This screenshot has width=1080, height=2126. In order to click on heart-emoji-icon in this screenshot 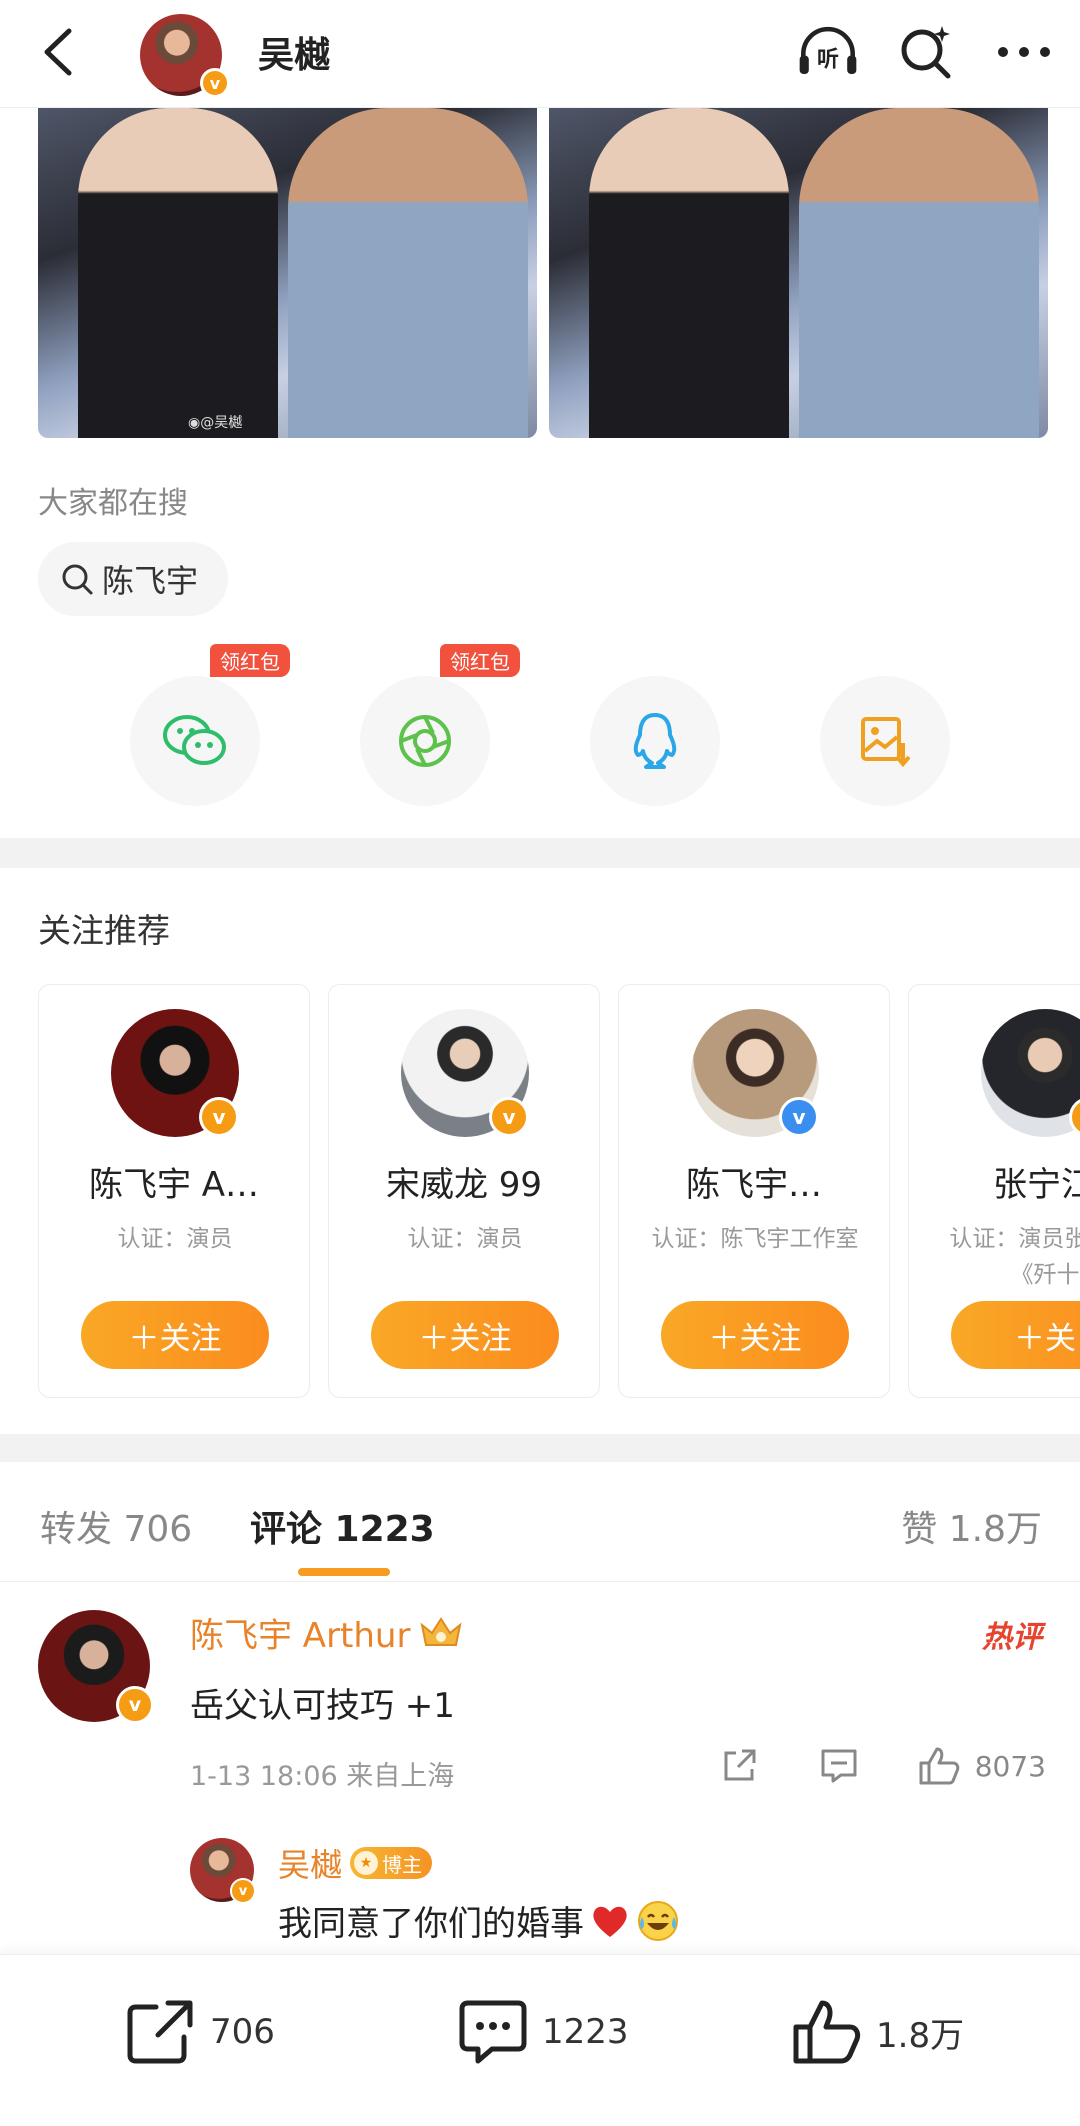, I will do `click(610, 1921)`.